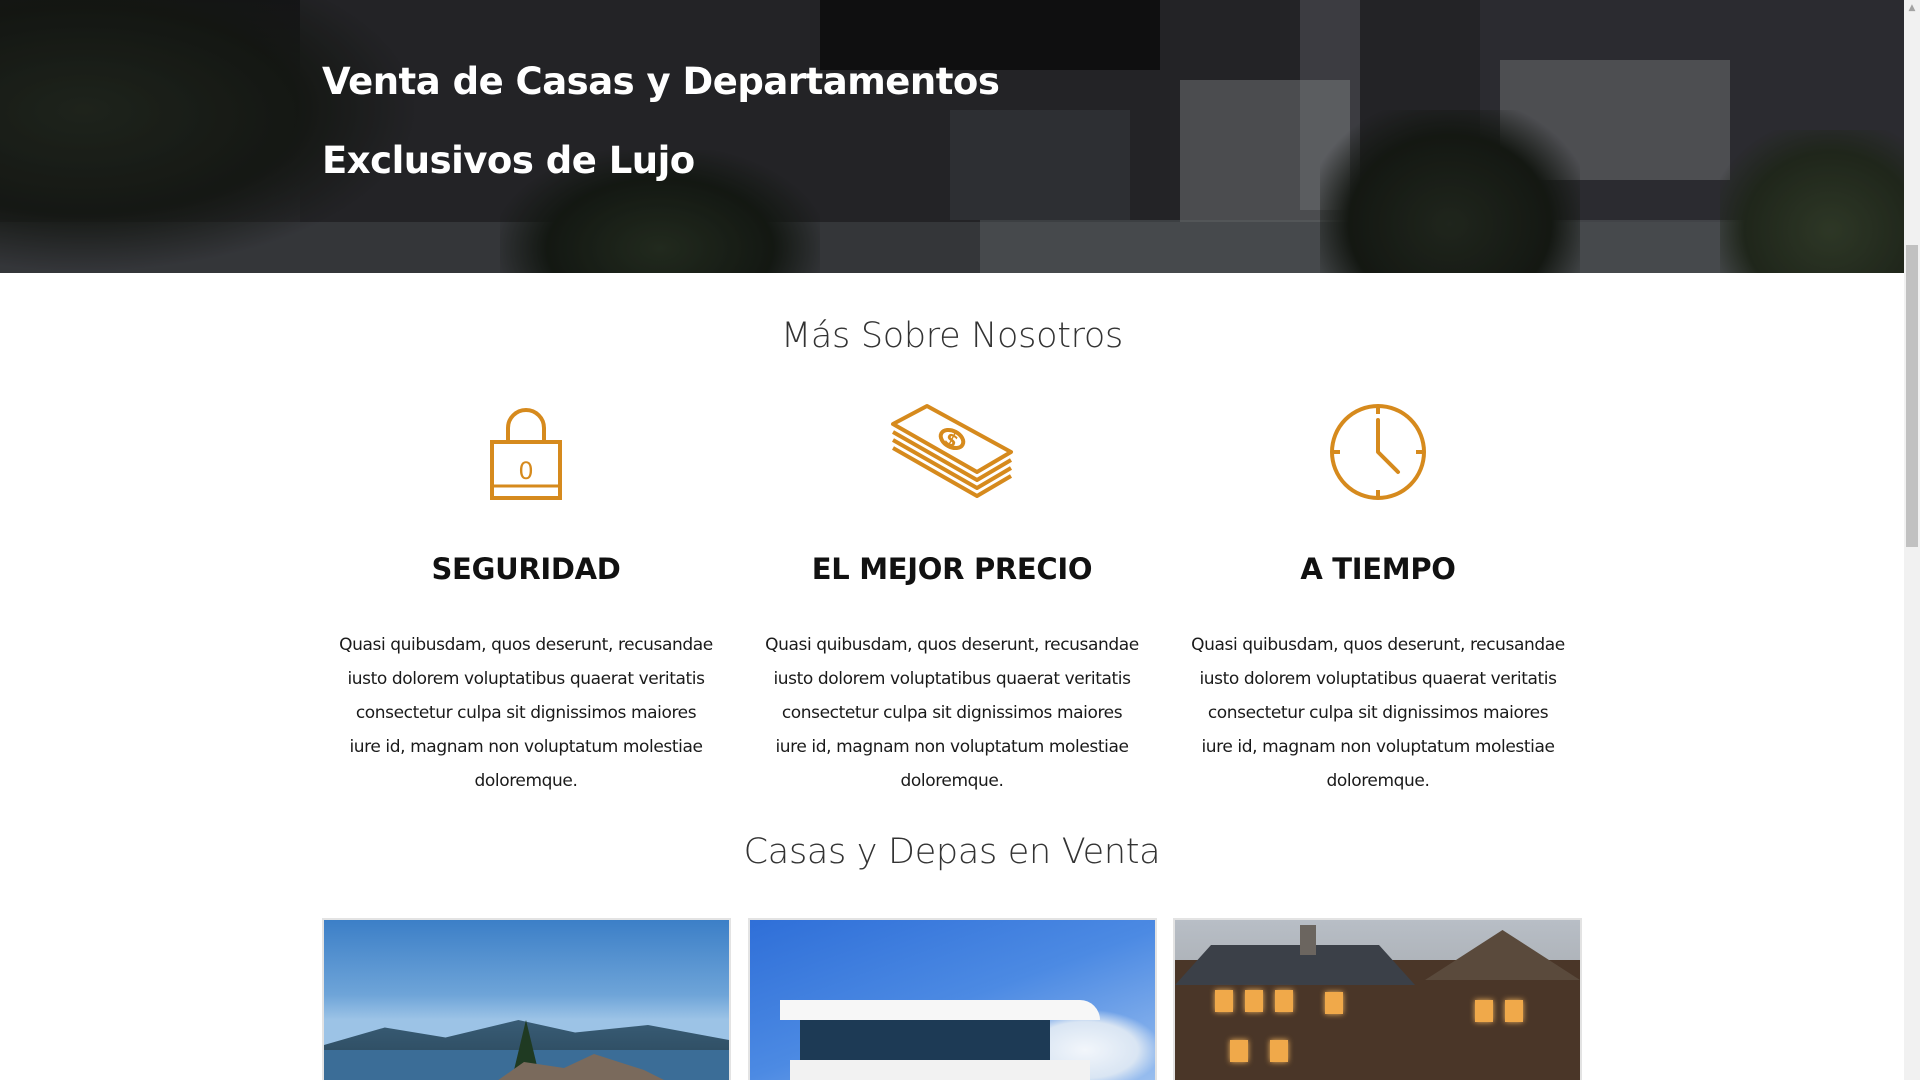 This screenshot has height=1080, width=1920. Describe the element at coordinates (939, 1010) in the screenshot. I see `photo-roof-slab` at that location.